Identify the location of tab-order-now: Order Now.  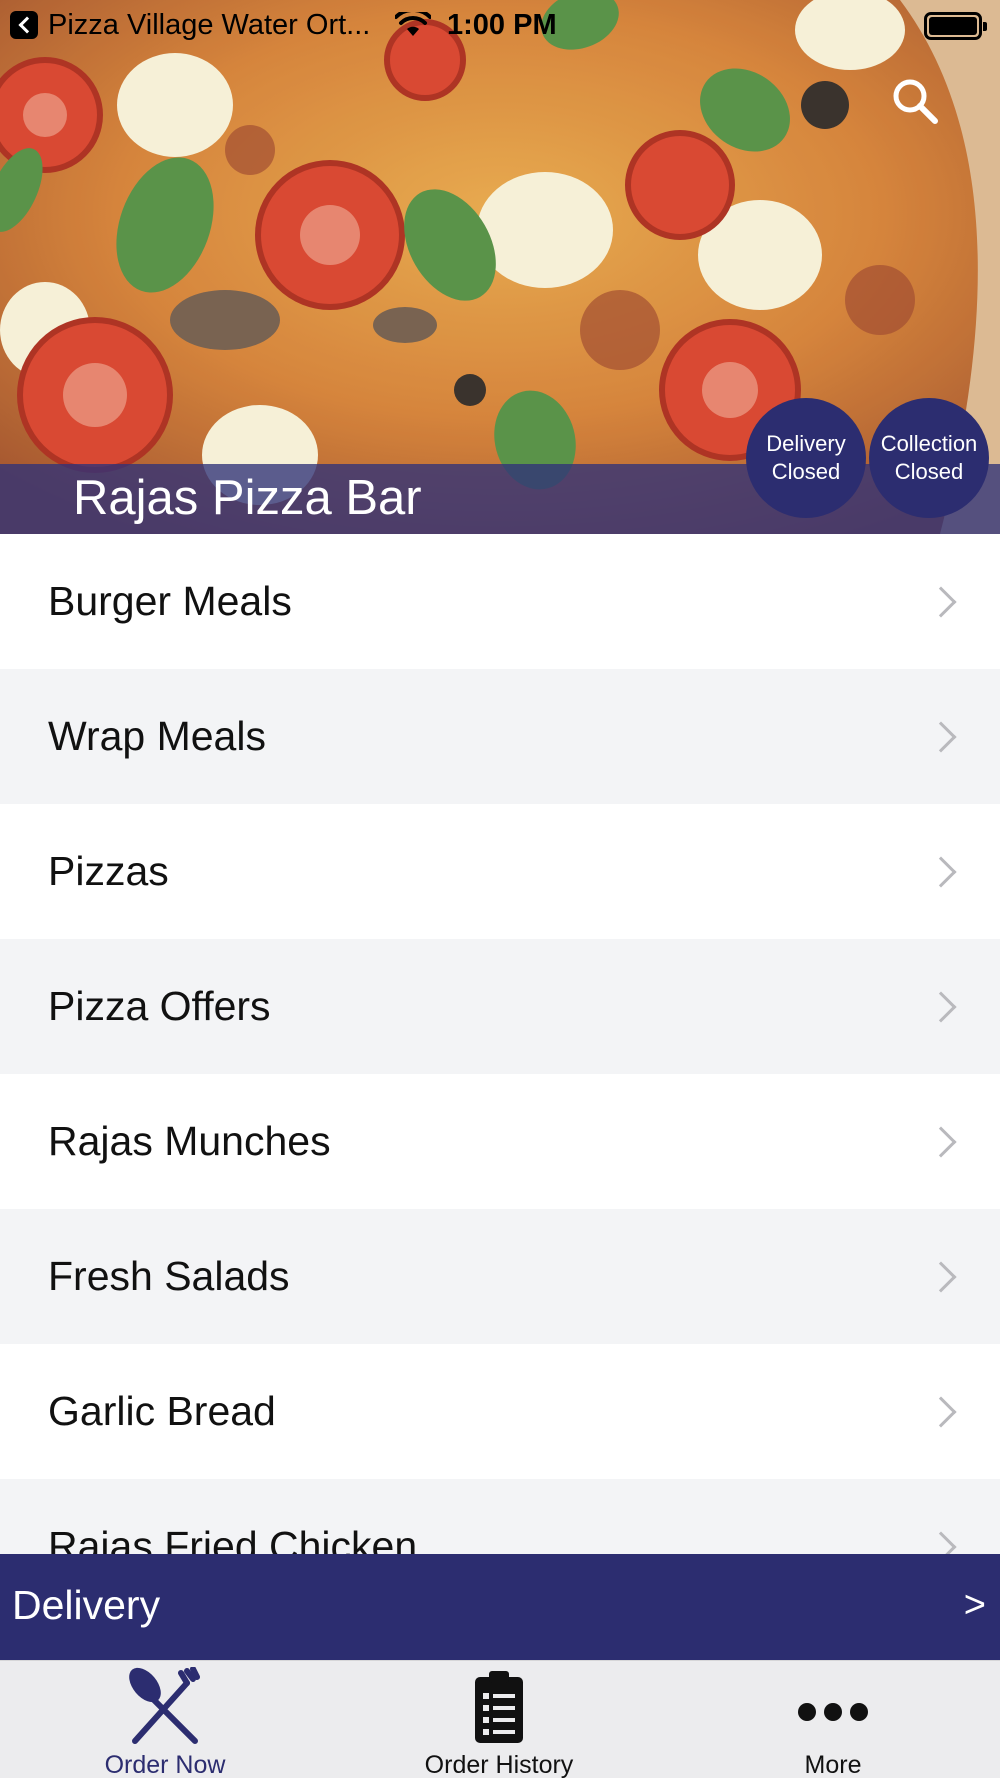
(165, 1719).